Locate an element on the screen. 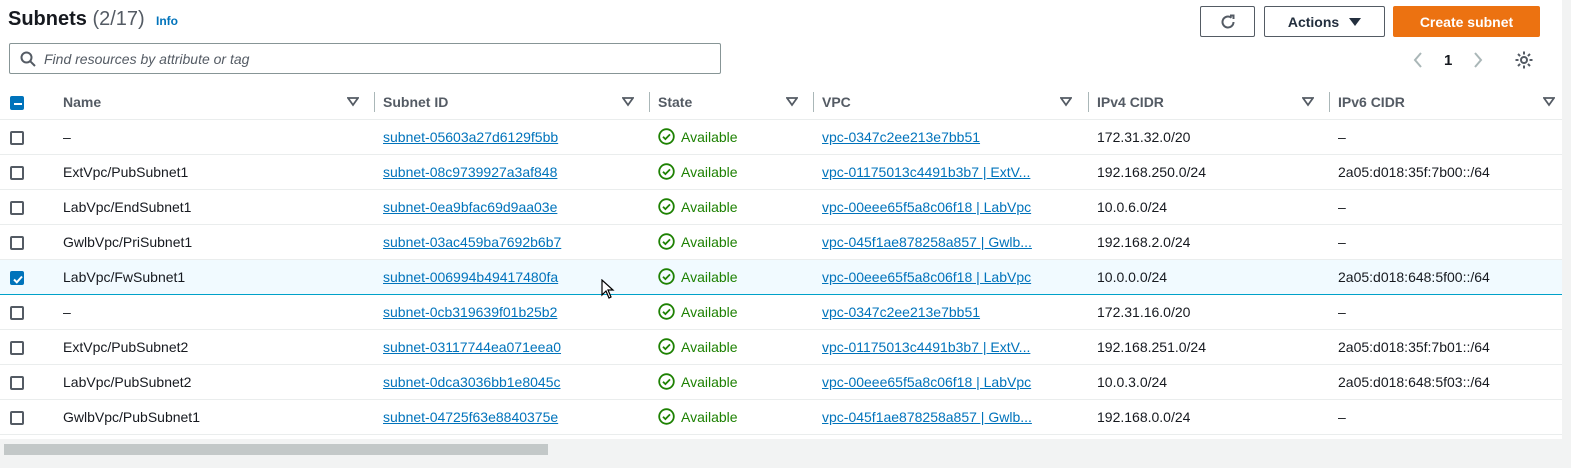  cell-ipv6-cidr: 2a05:d018:35f:7b00::/64 is located at coordinates (1446, 172).